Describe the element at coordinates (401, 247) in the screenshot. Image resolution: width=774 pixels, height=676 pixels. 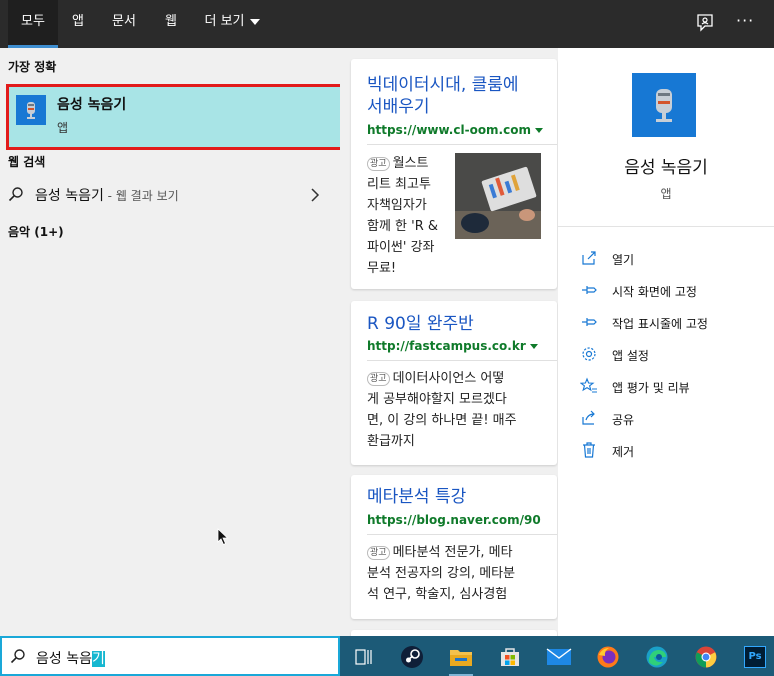
I see `ad-text-line: 파이썬' 강좌` at that location.